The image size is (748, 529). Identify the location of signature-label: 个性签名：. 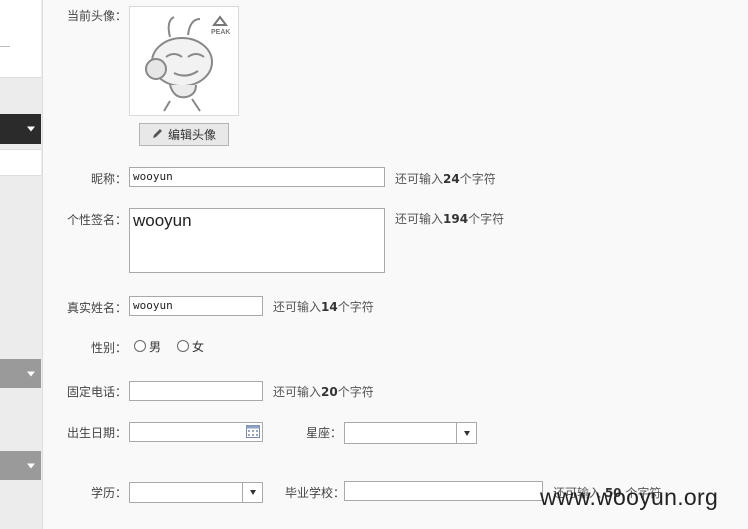
(96, 220).